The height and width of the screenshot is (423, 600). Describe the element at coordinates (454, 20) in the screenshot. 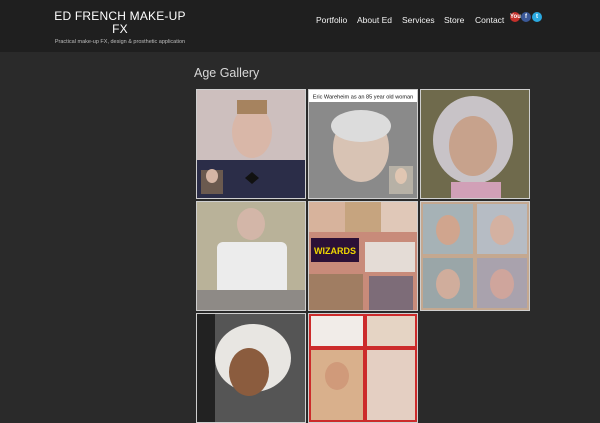

I see `nav-item-store: Store` at that location.